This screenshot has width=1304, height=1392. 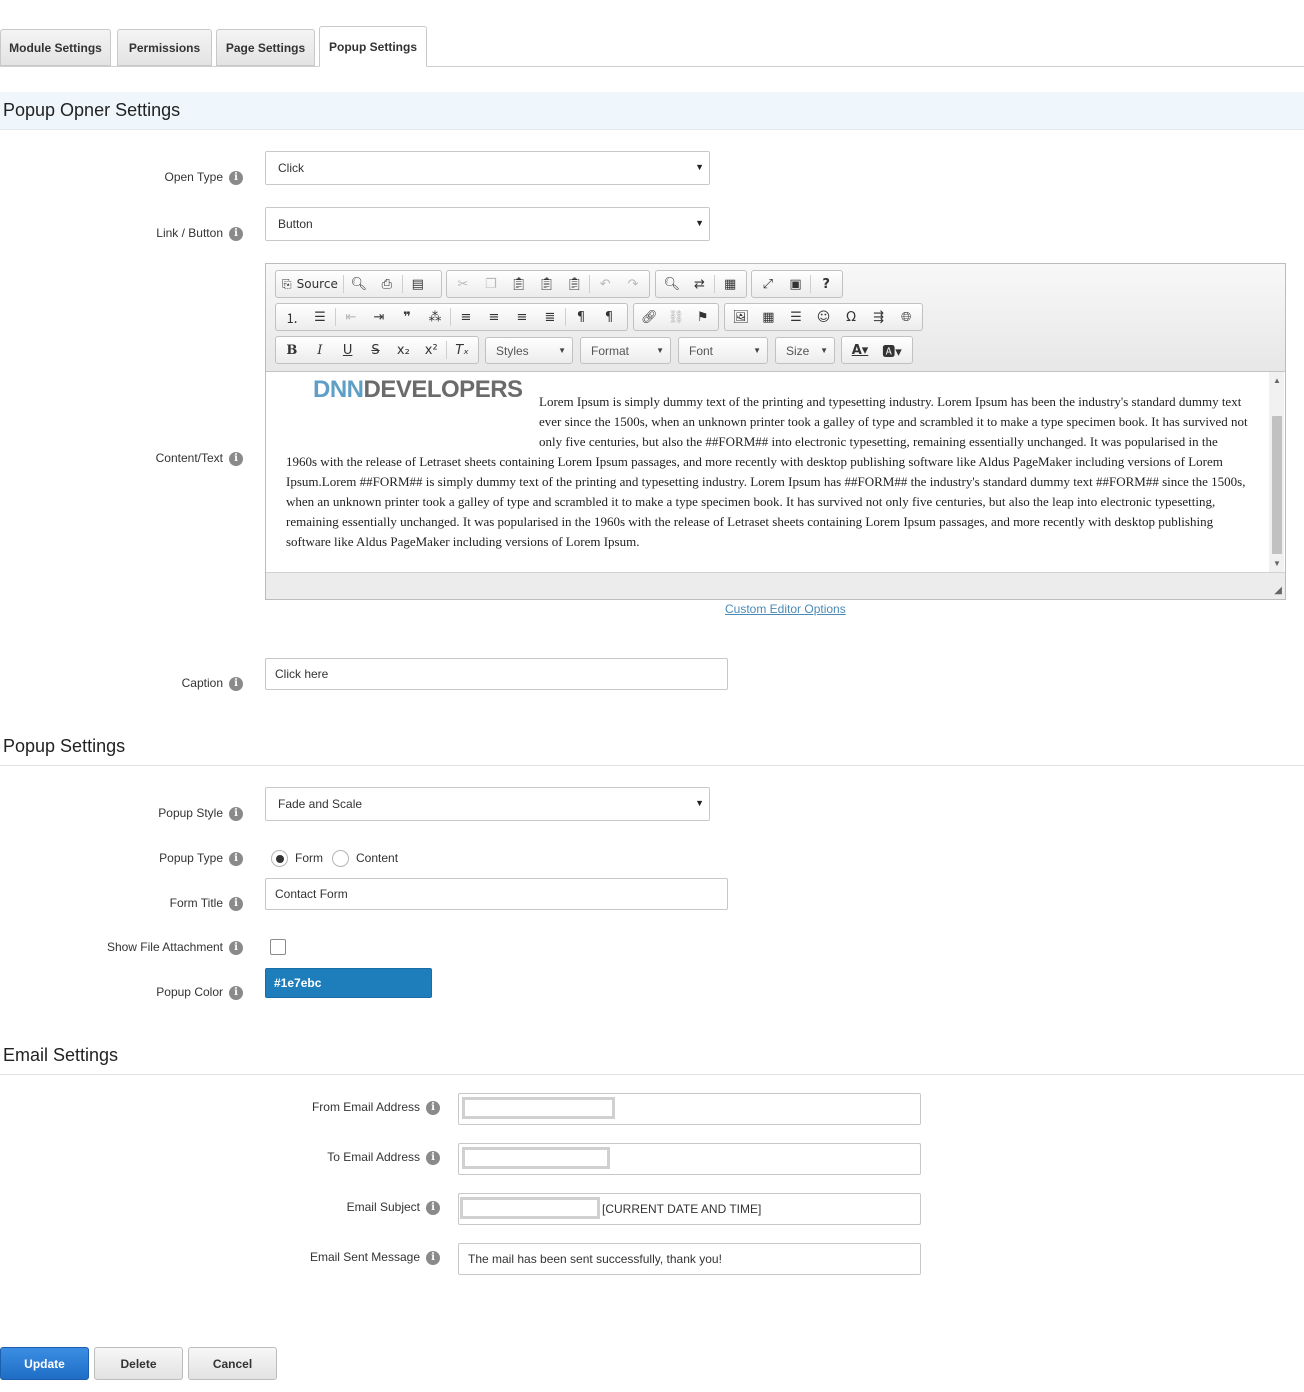 I want to click on justify-icon: ≣, so click(x=550, y=317).